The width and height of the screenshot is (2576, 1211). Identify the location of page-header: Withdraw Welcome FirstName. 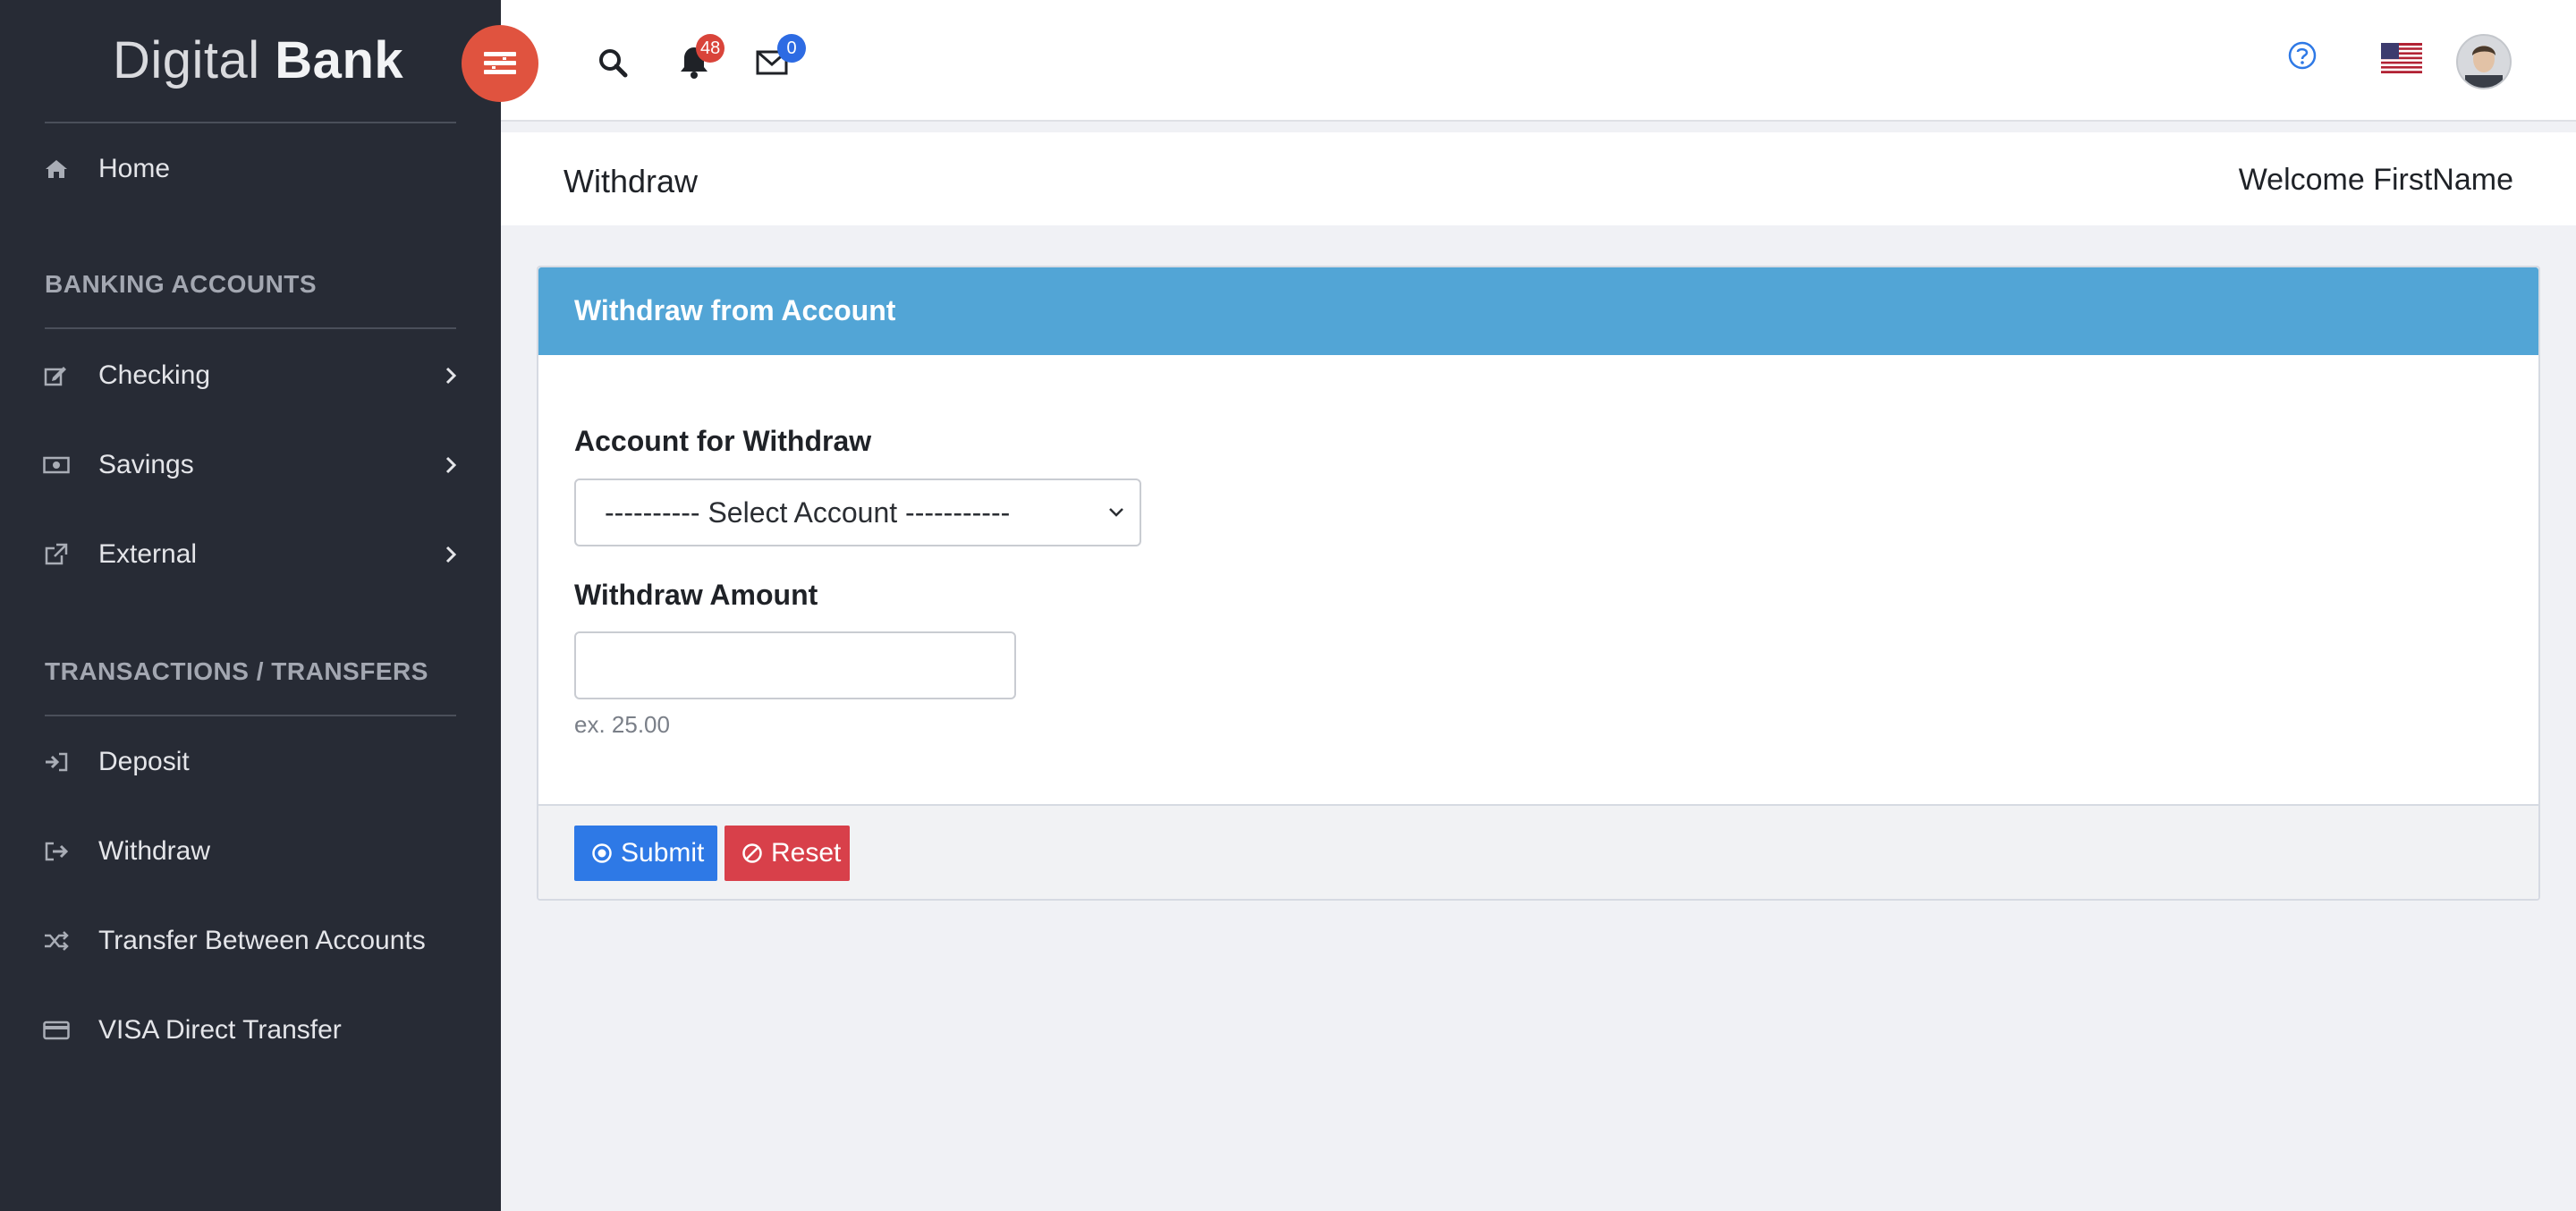
(1538, 178).